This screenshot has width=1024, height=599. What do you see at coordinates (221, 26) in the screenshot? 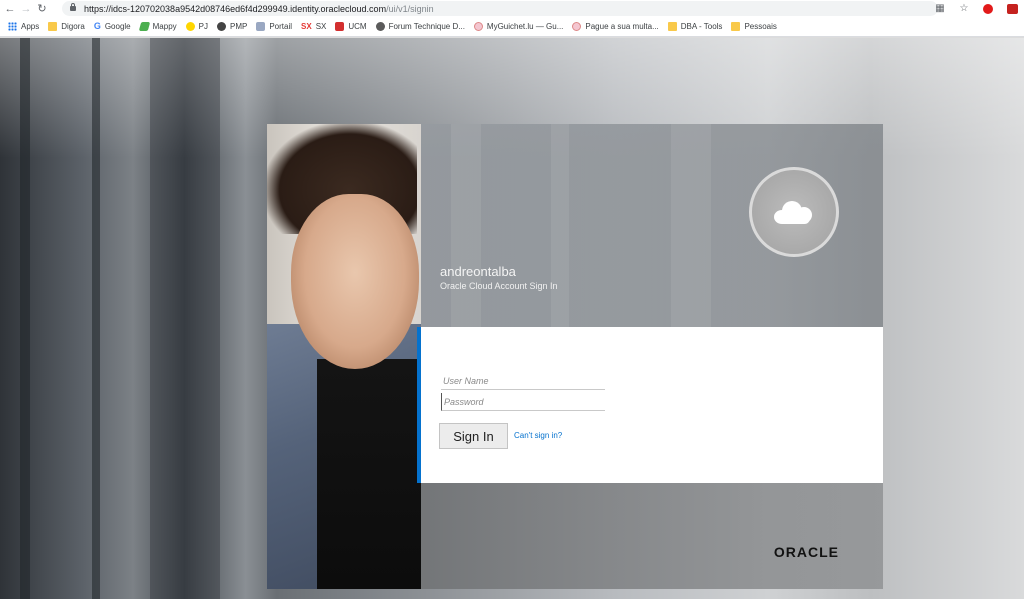
I see `globe-icon` at bounding box center [221, 26].